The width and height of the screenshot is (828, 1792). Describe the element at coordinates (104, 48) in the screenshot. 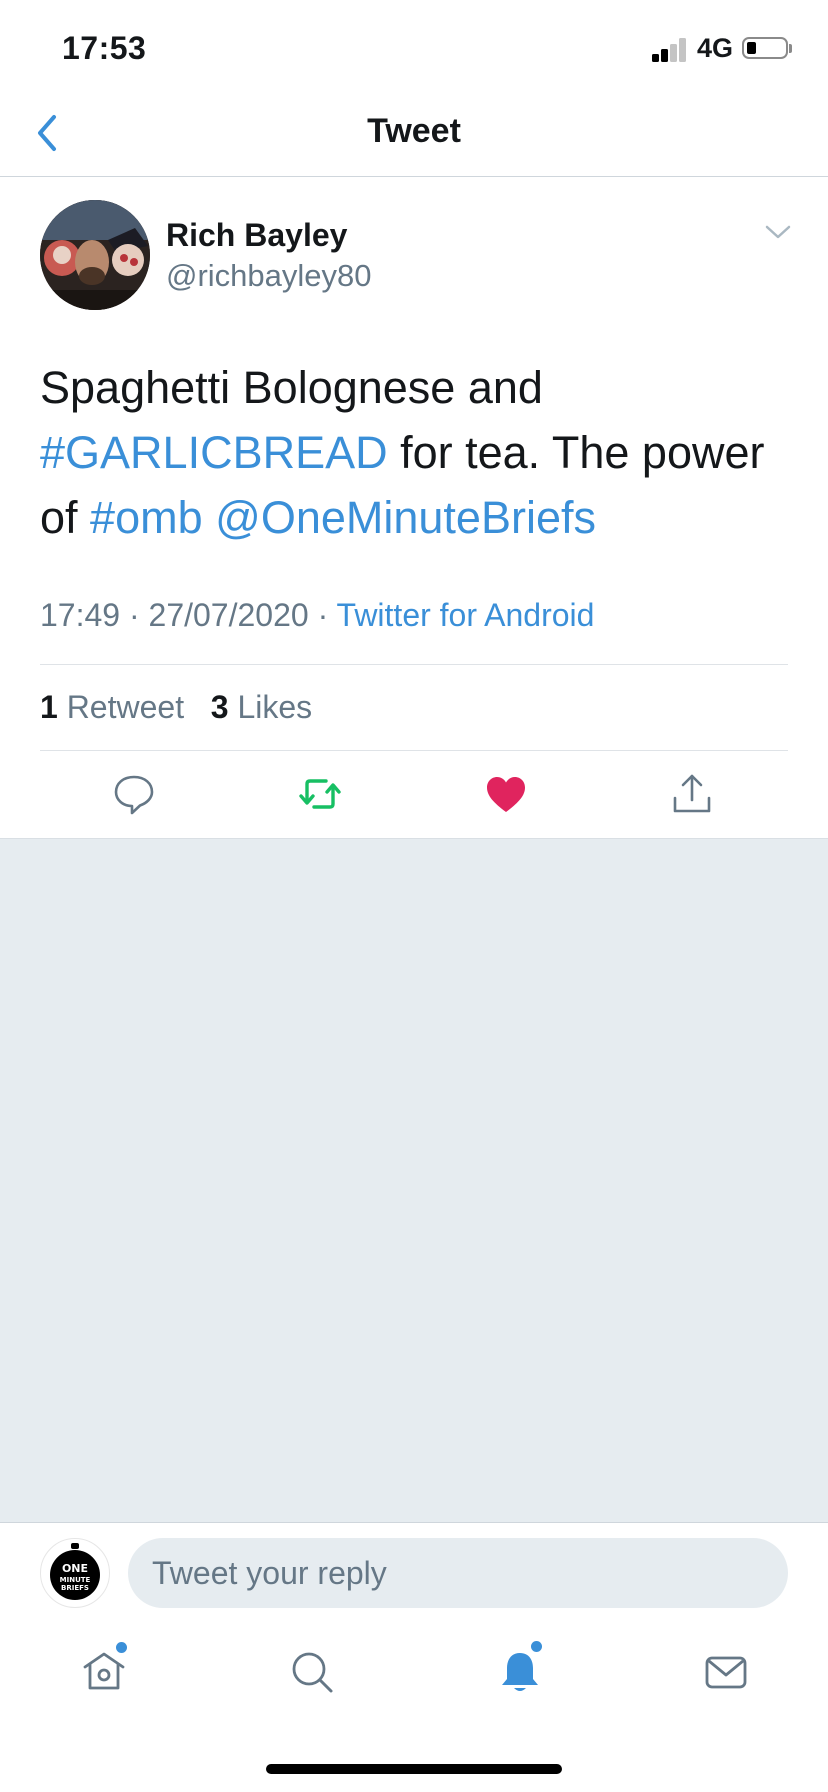

I see `status-time: 17:53` at that location.